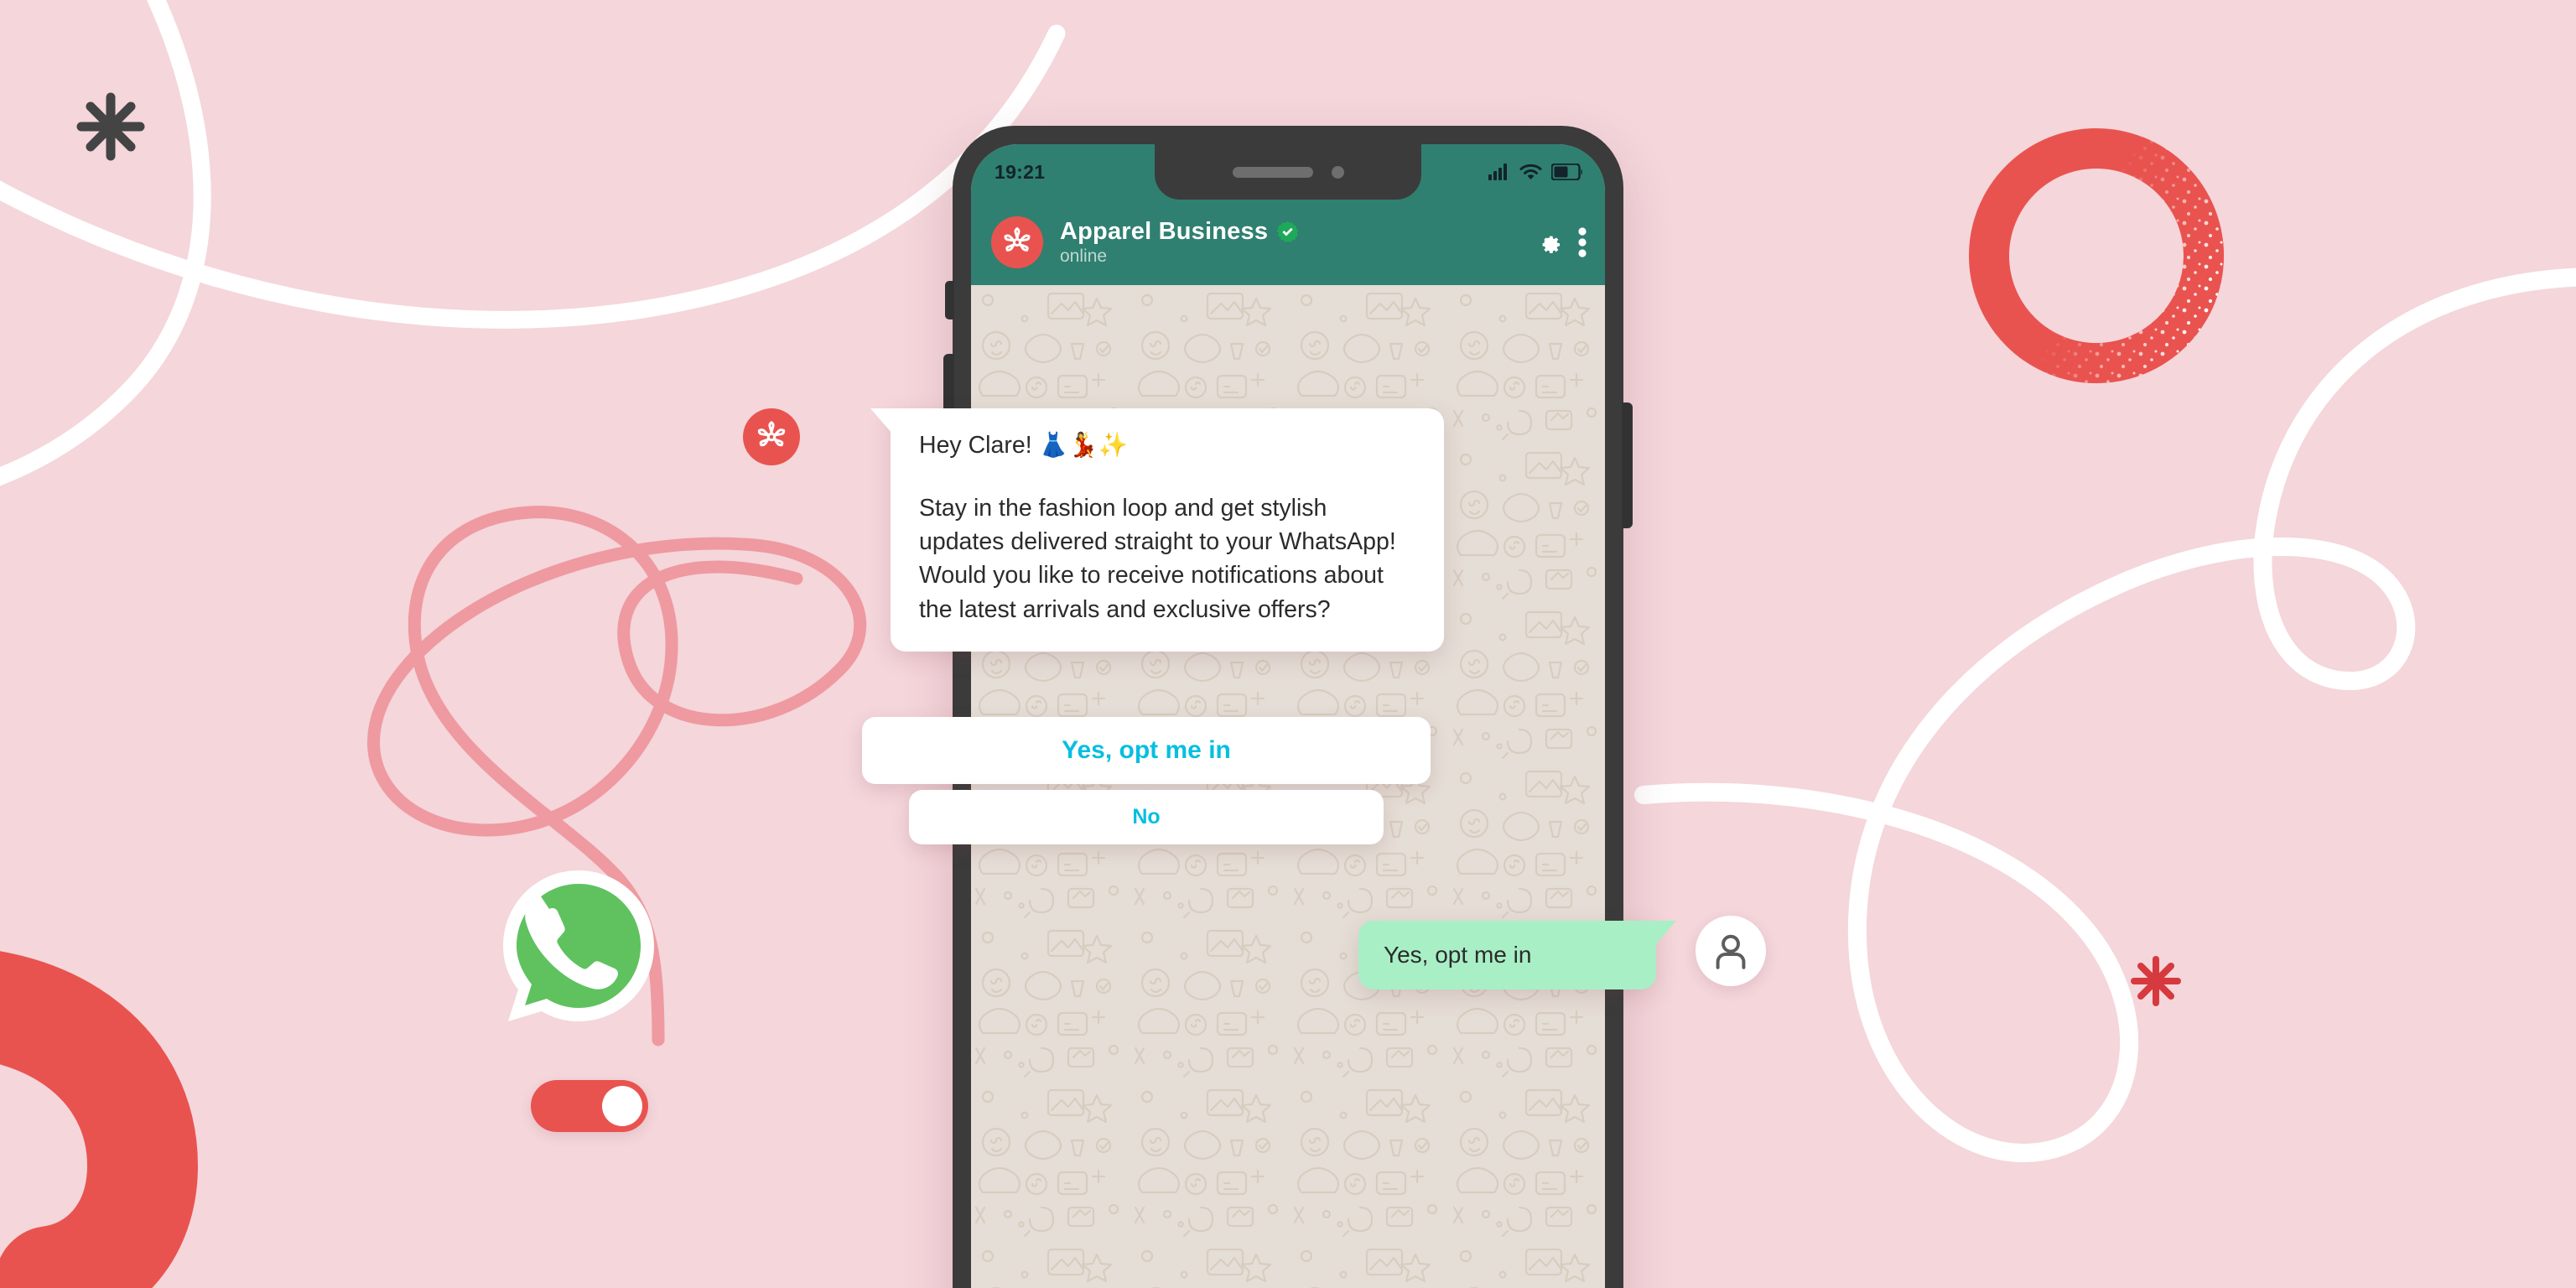 The image size is (2576, 1288). I want to click on phone-mute-switch, so click(949, 300).